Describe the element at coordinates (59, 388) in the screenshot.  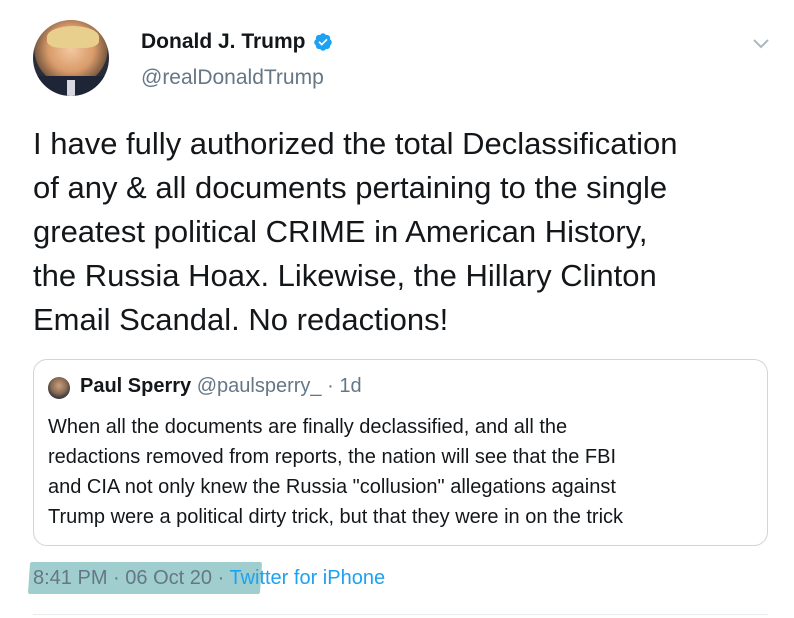
I see `quoted-author-avatar` at that location.